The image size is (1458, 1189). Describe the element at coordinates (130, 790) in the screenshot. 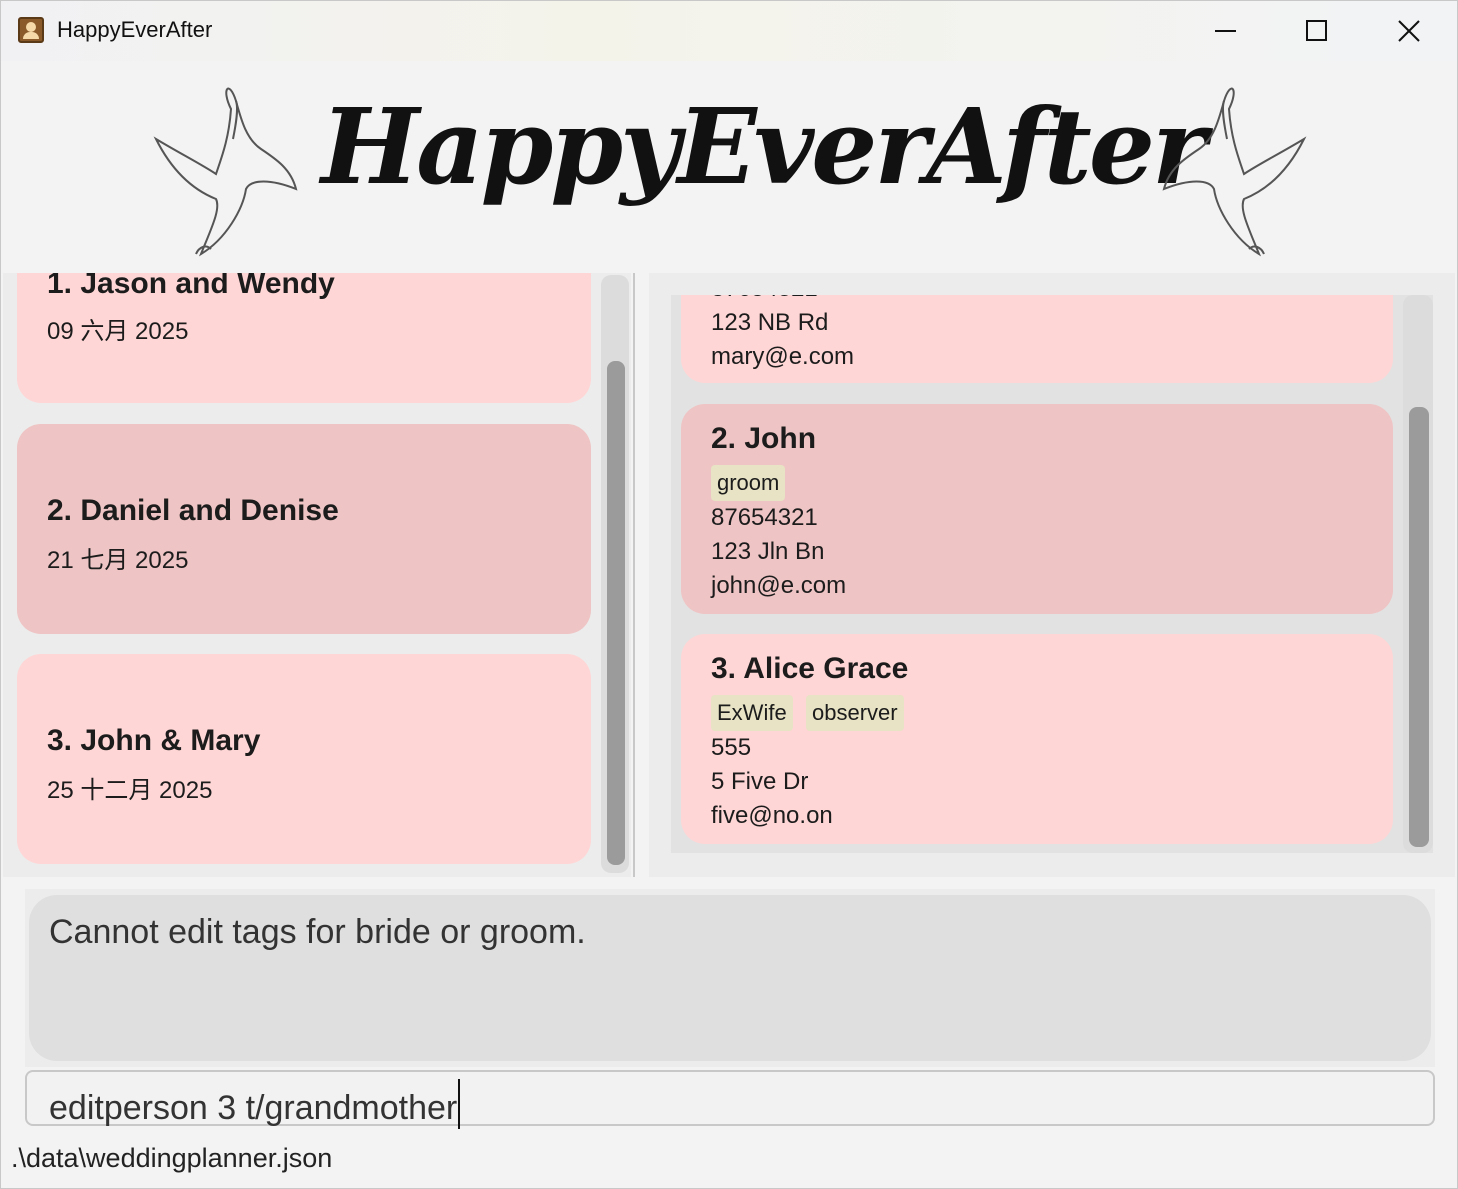

I see `wedding-date: 25 十二月 2025` at that location.